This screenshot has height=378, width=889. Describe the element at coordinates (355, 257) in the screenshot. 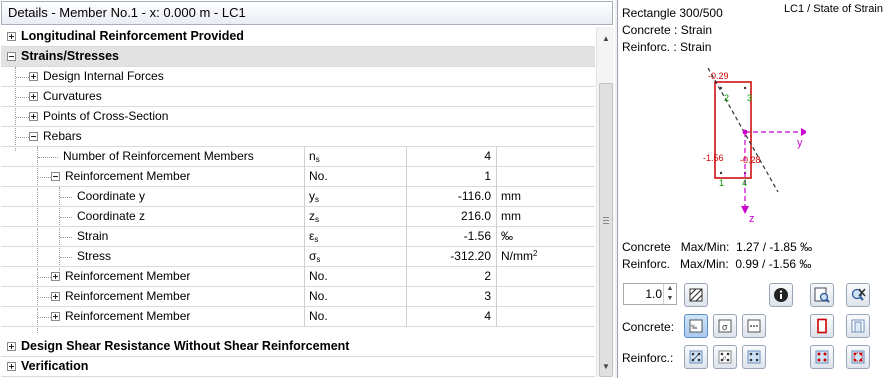

I see `symbol-cell: σs` at that location.